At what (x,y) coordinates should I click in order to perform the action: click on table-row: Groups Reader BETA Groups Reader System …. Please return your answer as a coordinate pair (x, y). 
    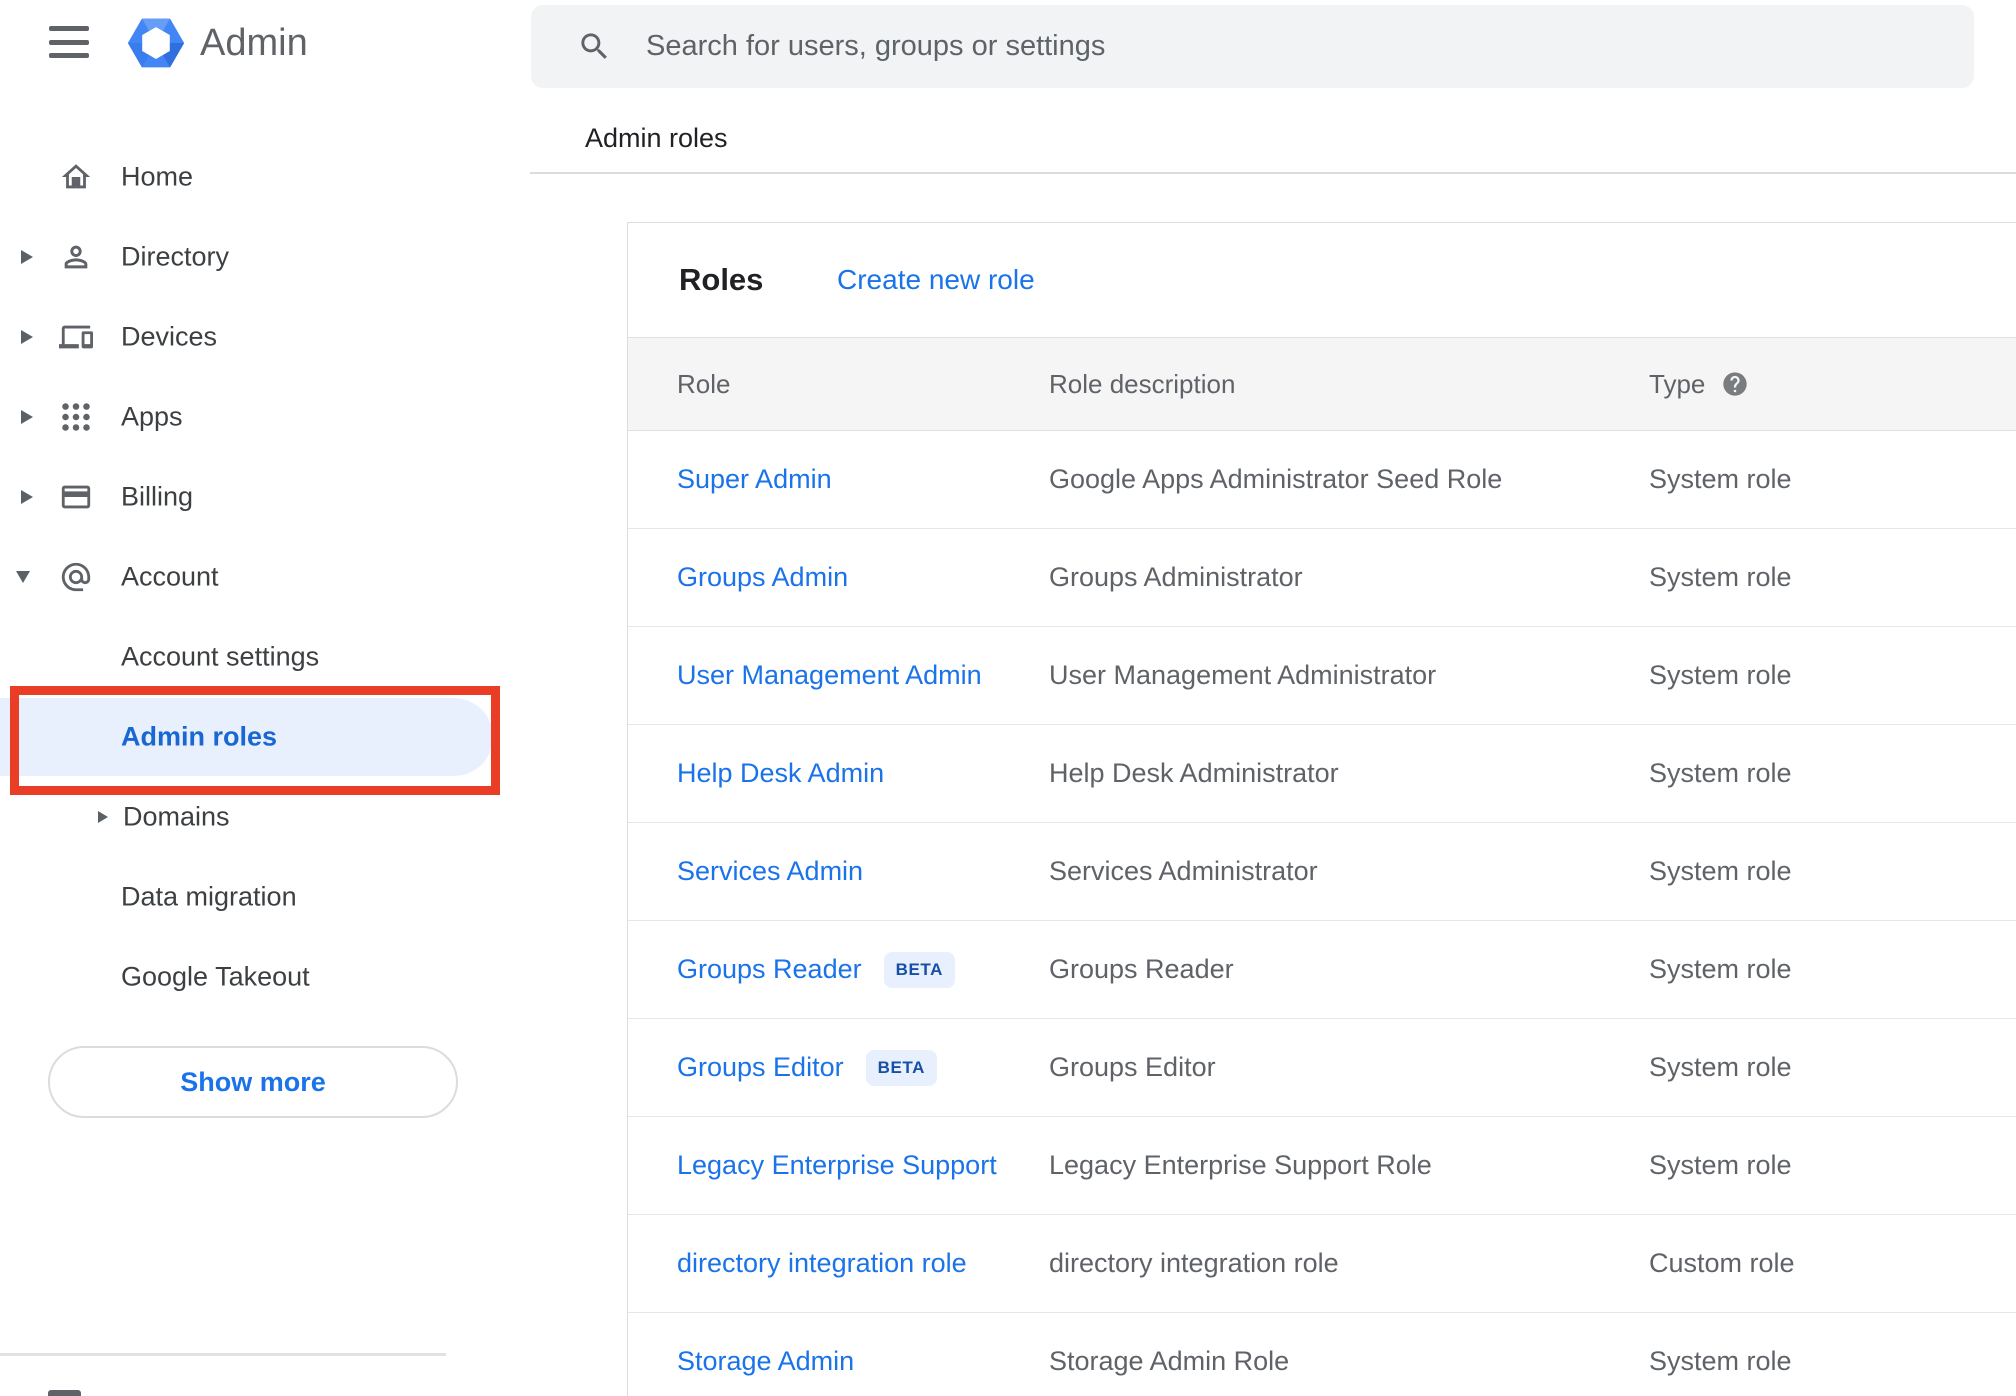
    Looking at the image, I should click on (1322, 970).